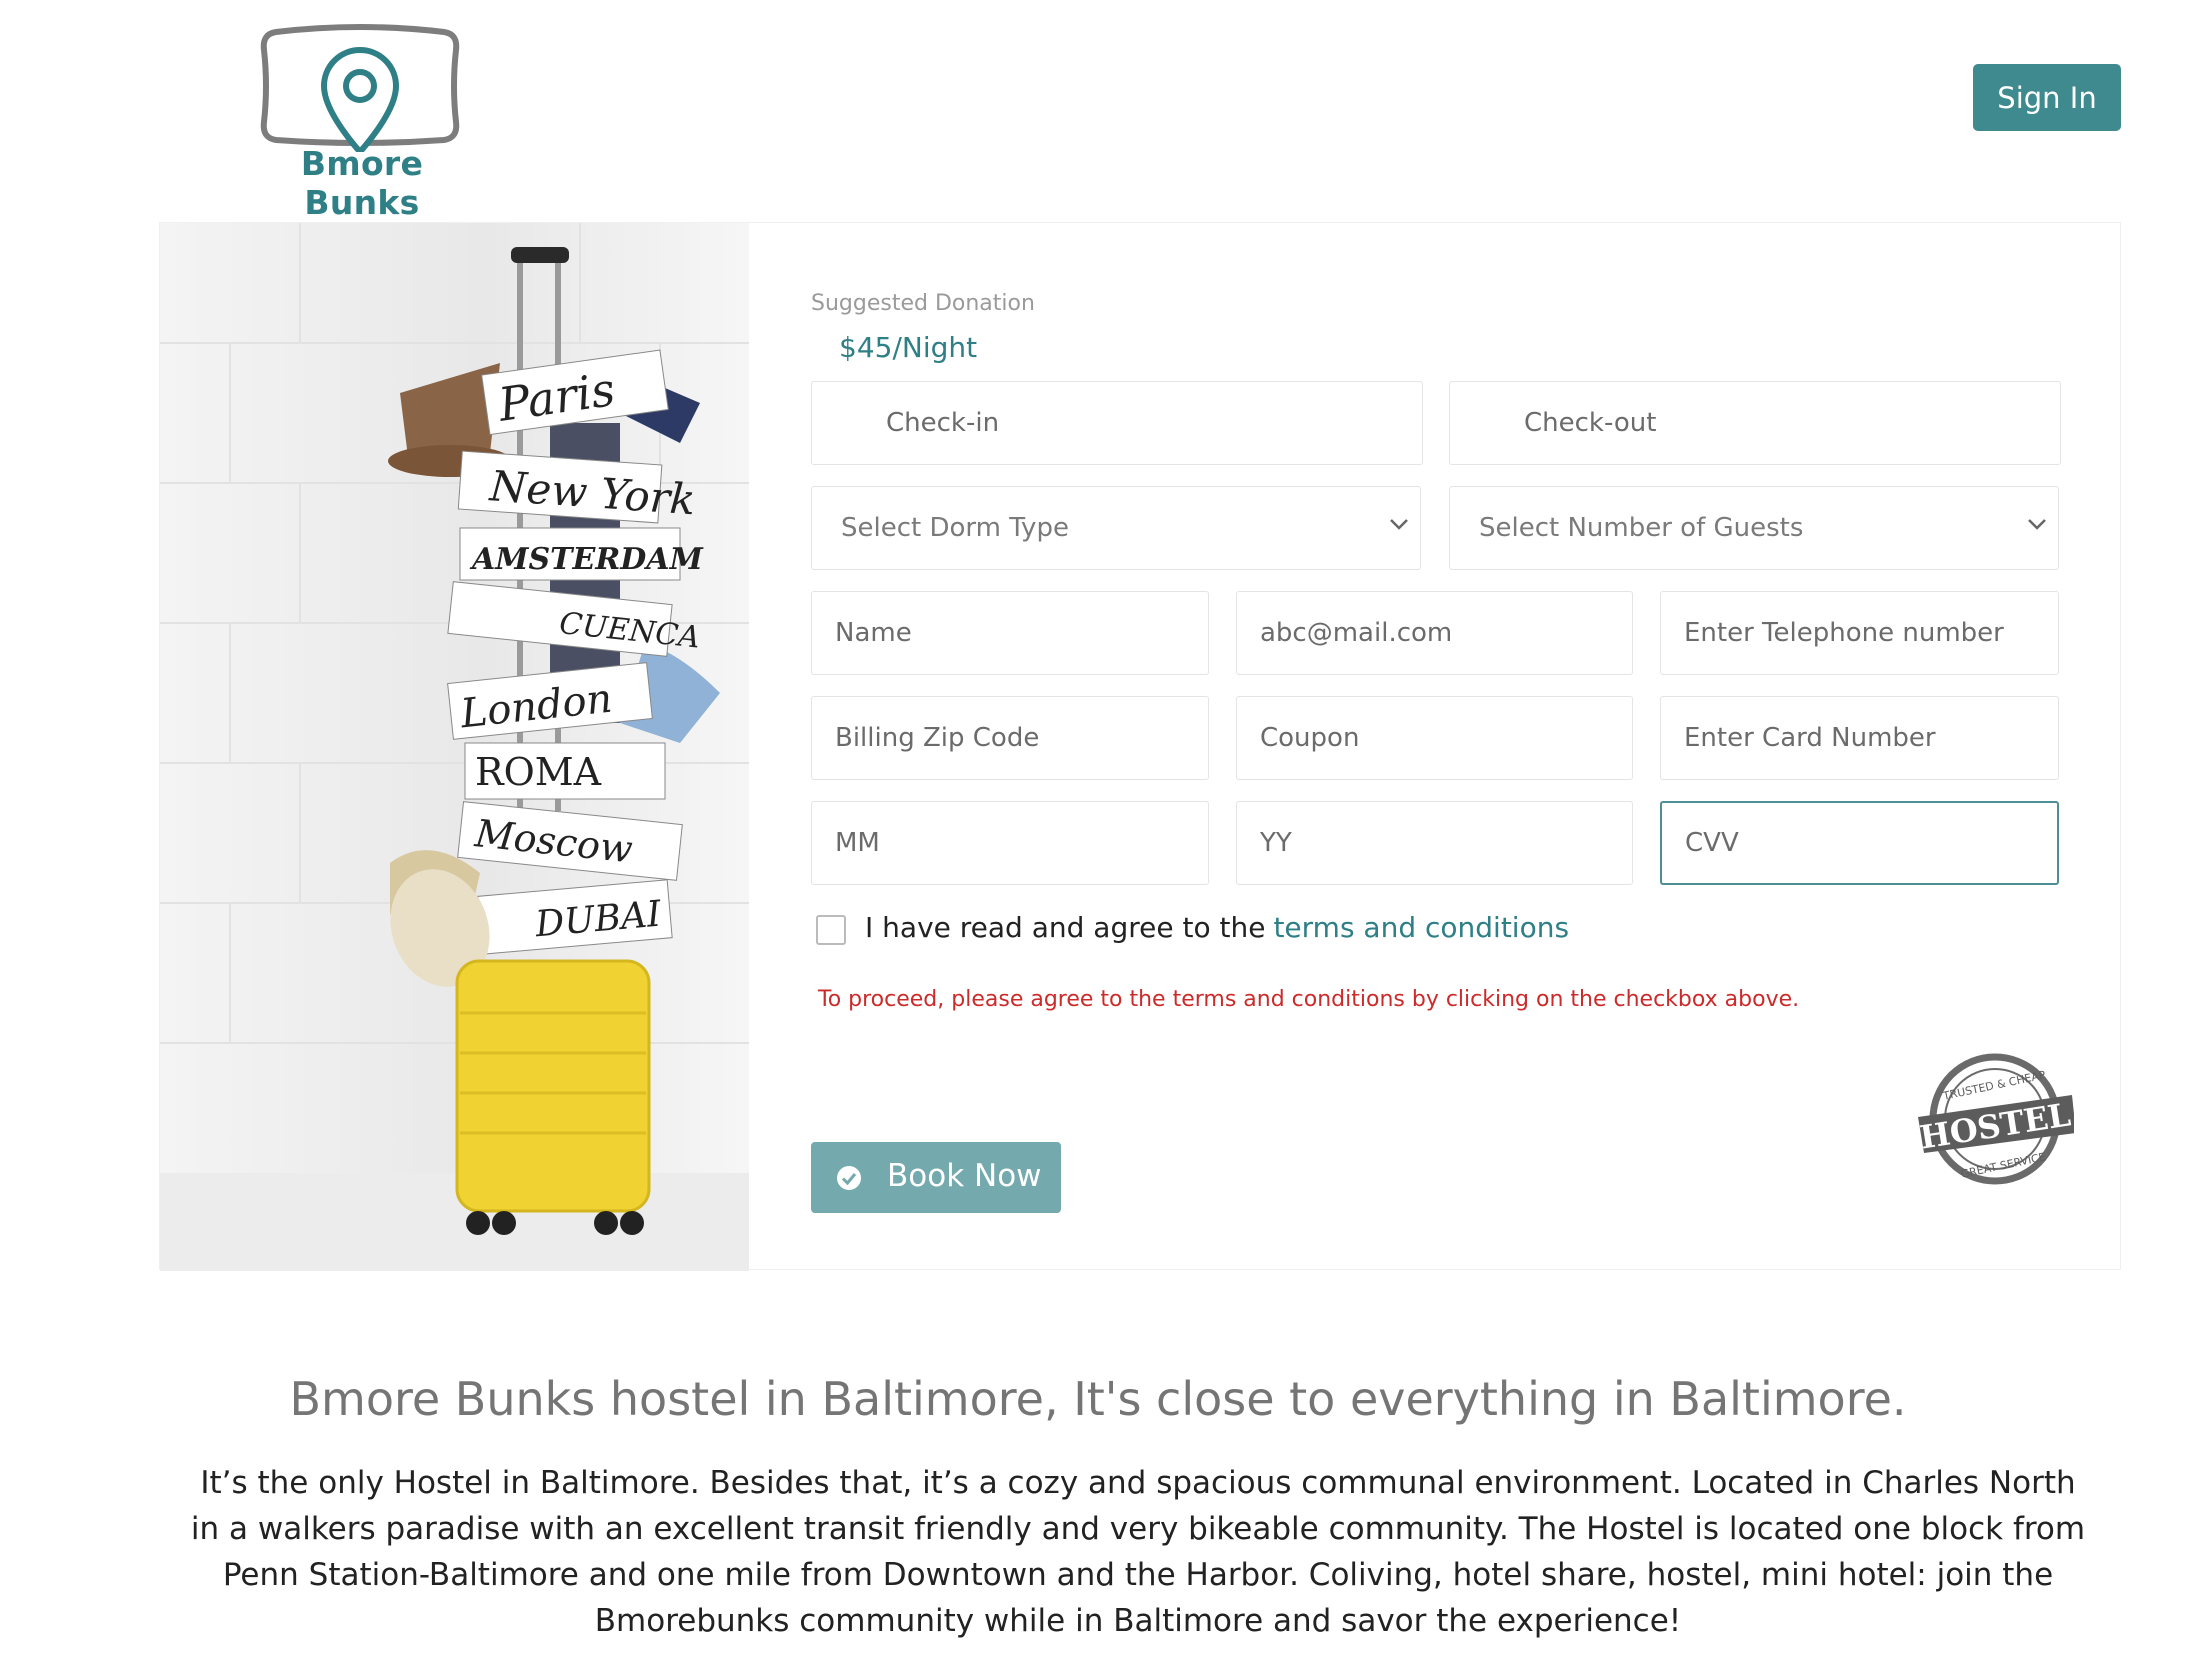 The width and height of the screenshot is (2196, 1678). Describe the element at coordinates (857, 843) in the screenshot. I see `expiry-month-placeholder: MM` at that location.